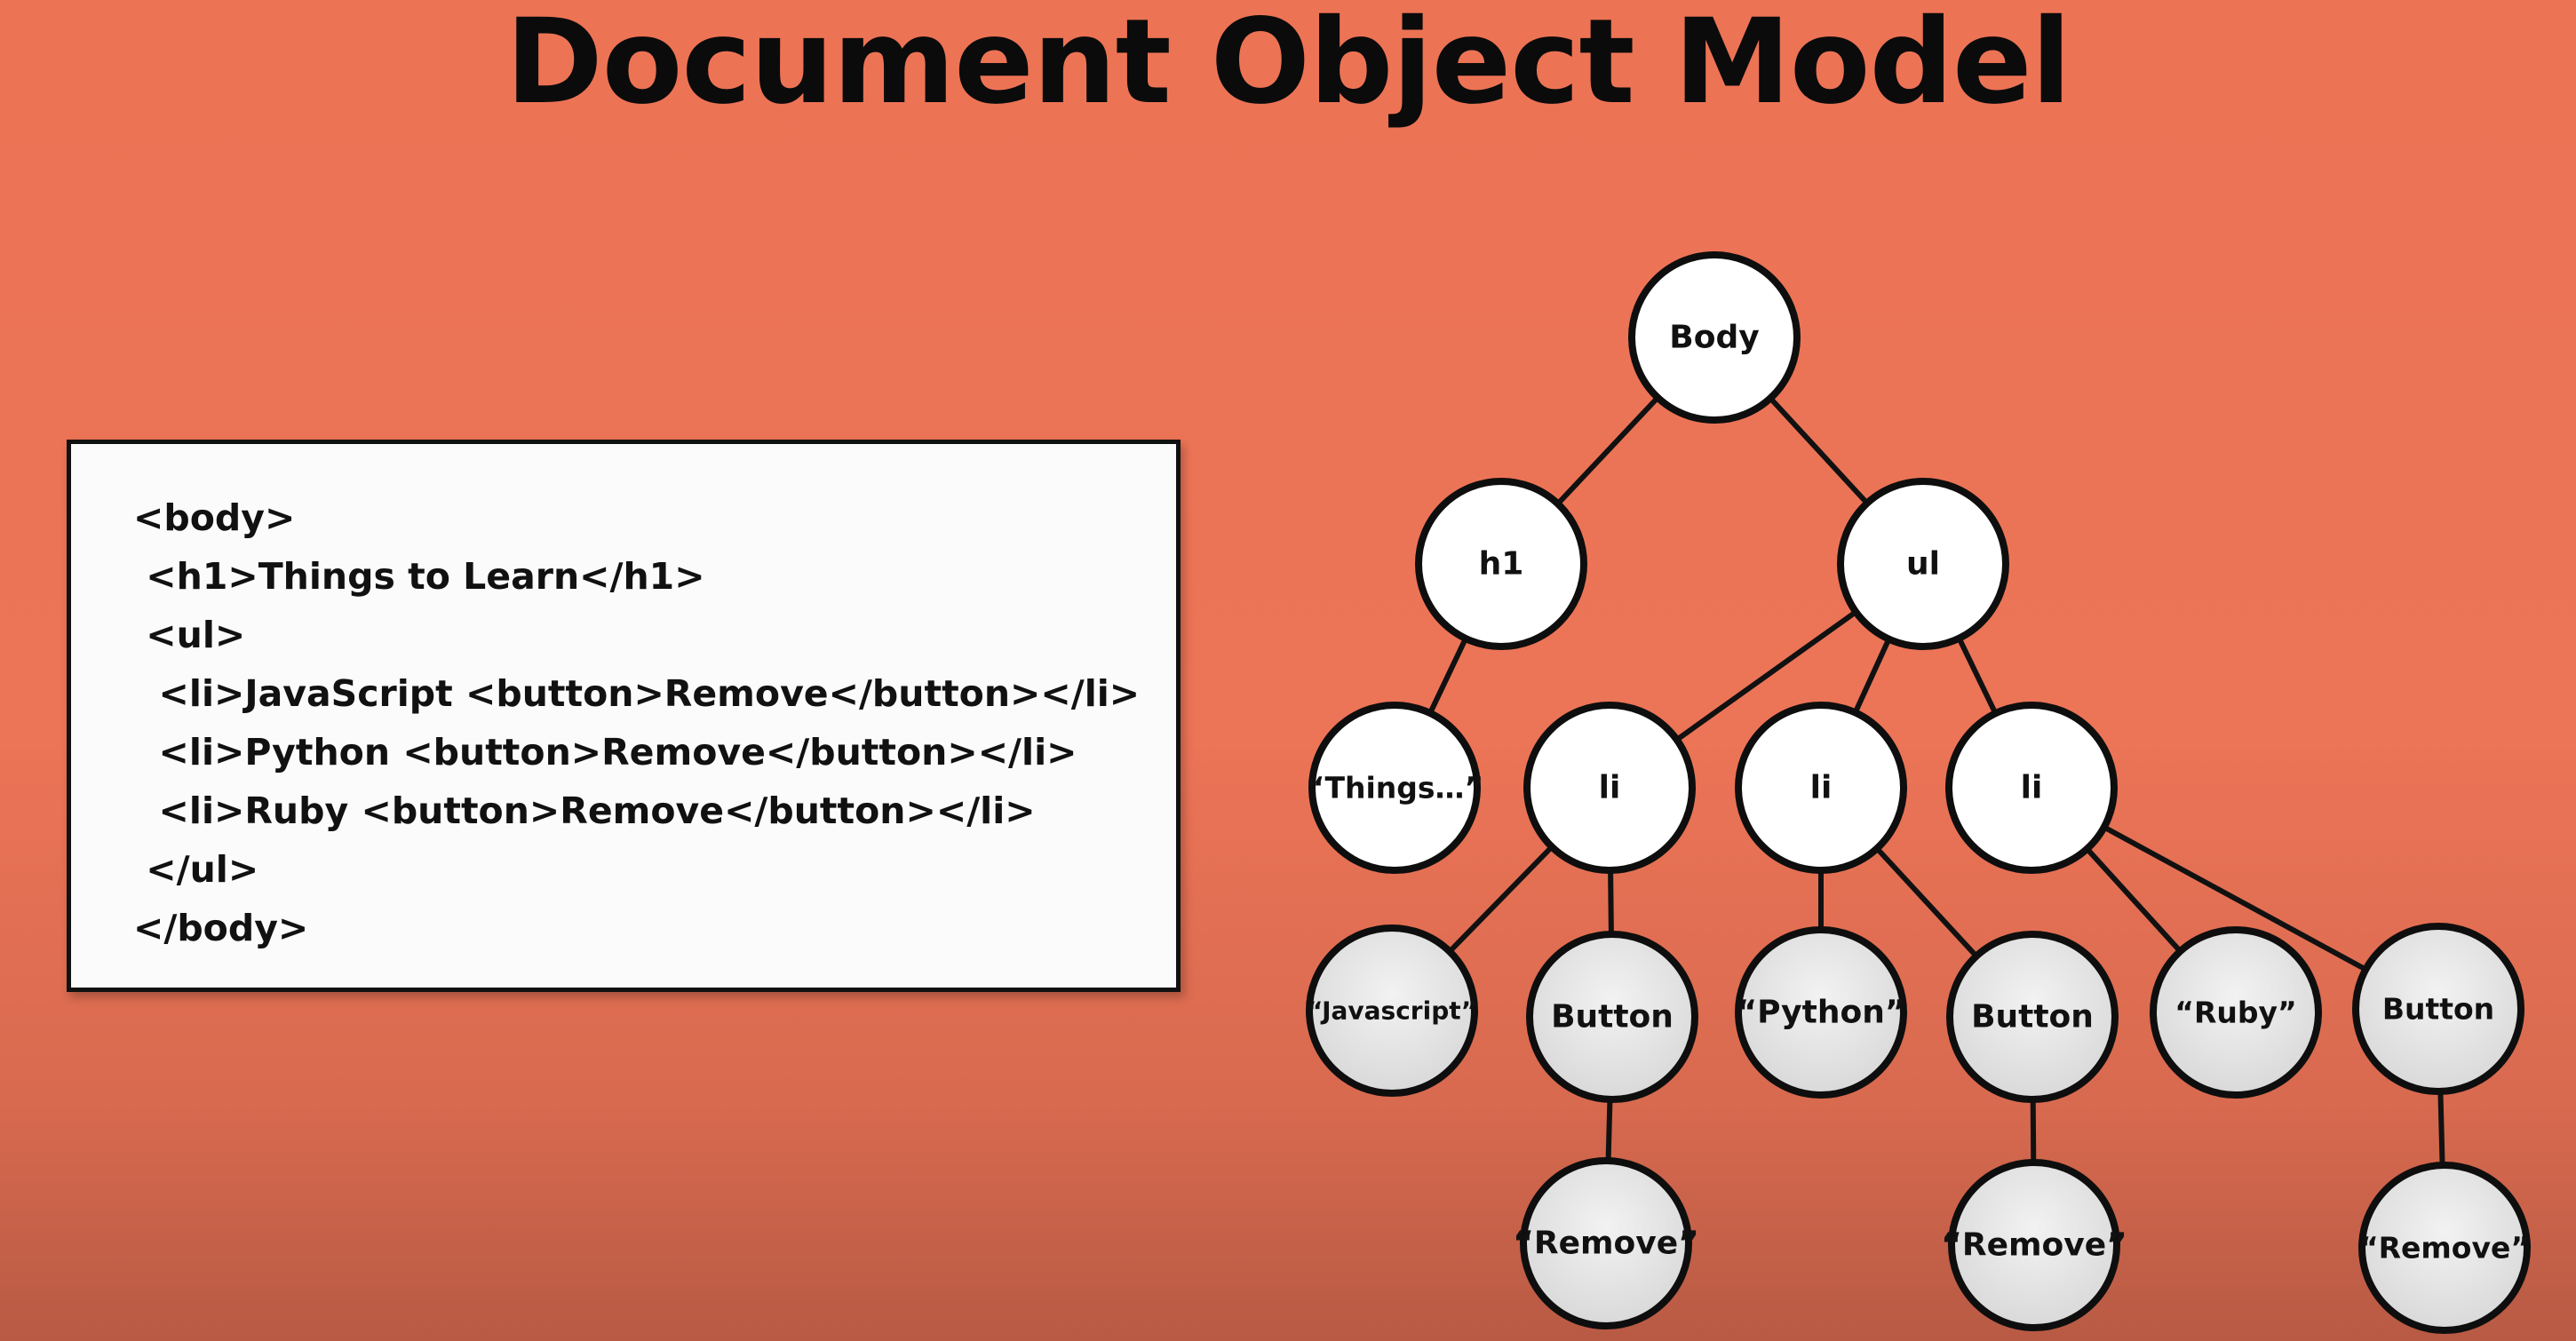 This screenshot has width=2576, height=1341. I want to click on tree-node-label-li2: li, so click(1821, 788).